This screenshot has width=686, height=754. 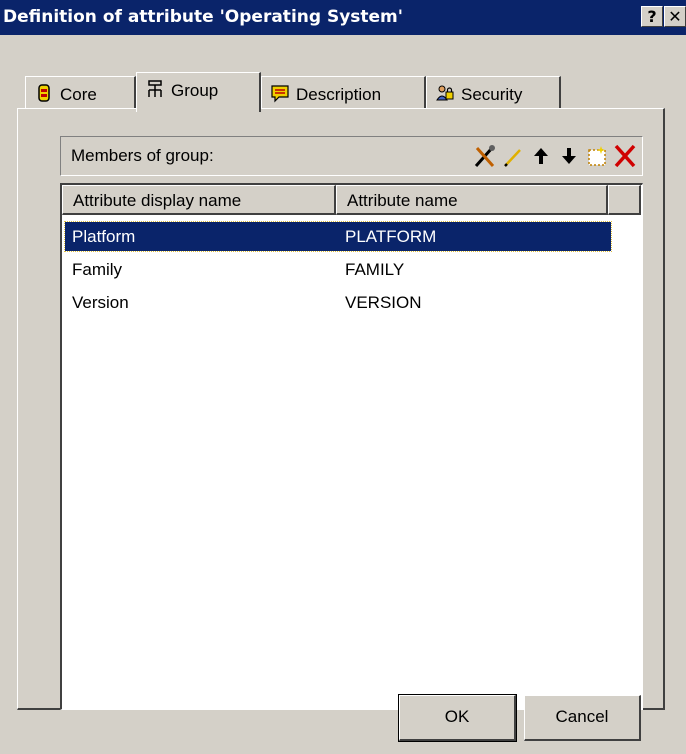 I want to click on members-toolbar-icons, so click(x=554, y=156).